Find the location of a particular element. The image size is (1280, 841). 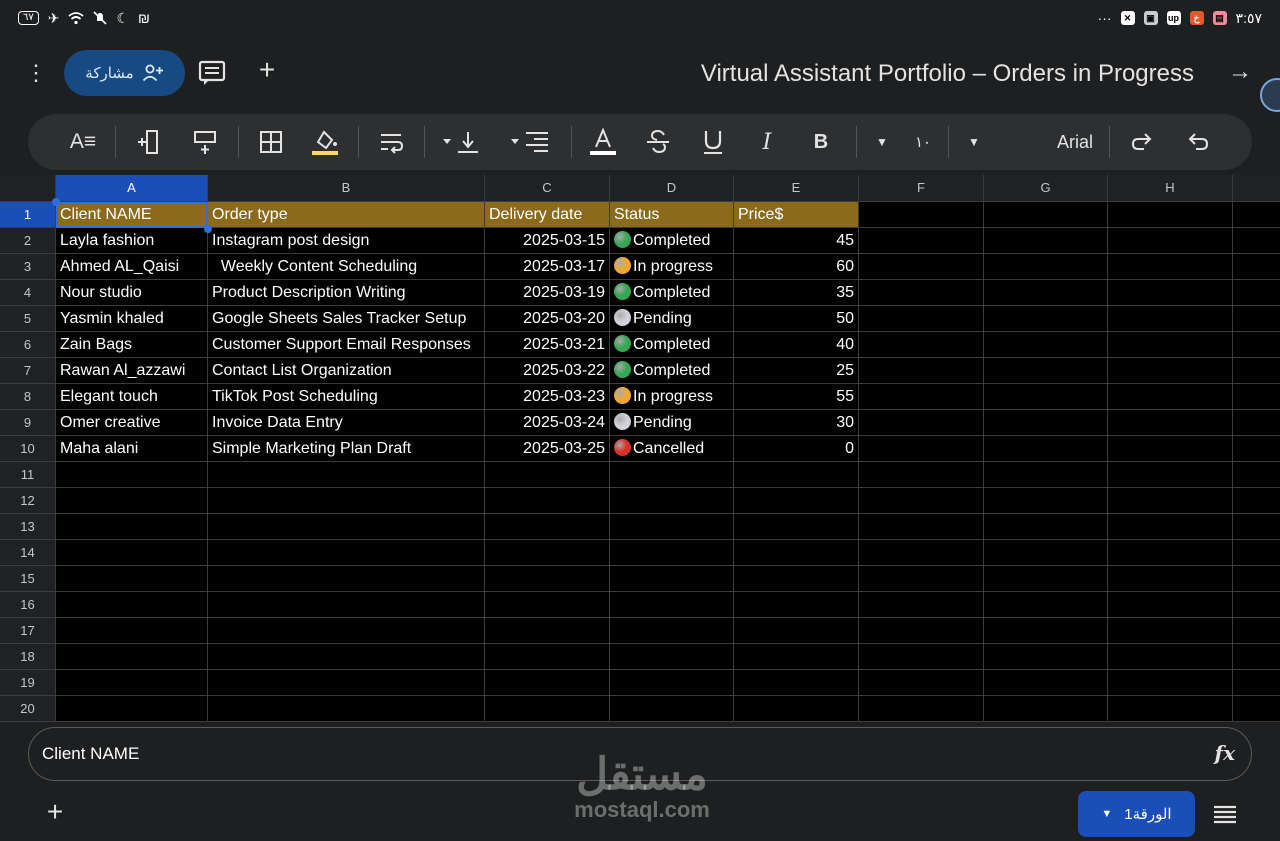

table-cell: 60 is located at coordinates (796, 267).